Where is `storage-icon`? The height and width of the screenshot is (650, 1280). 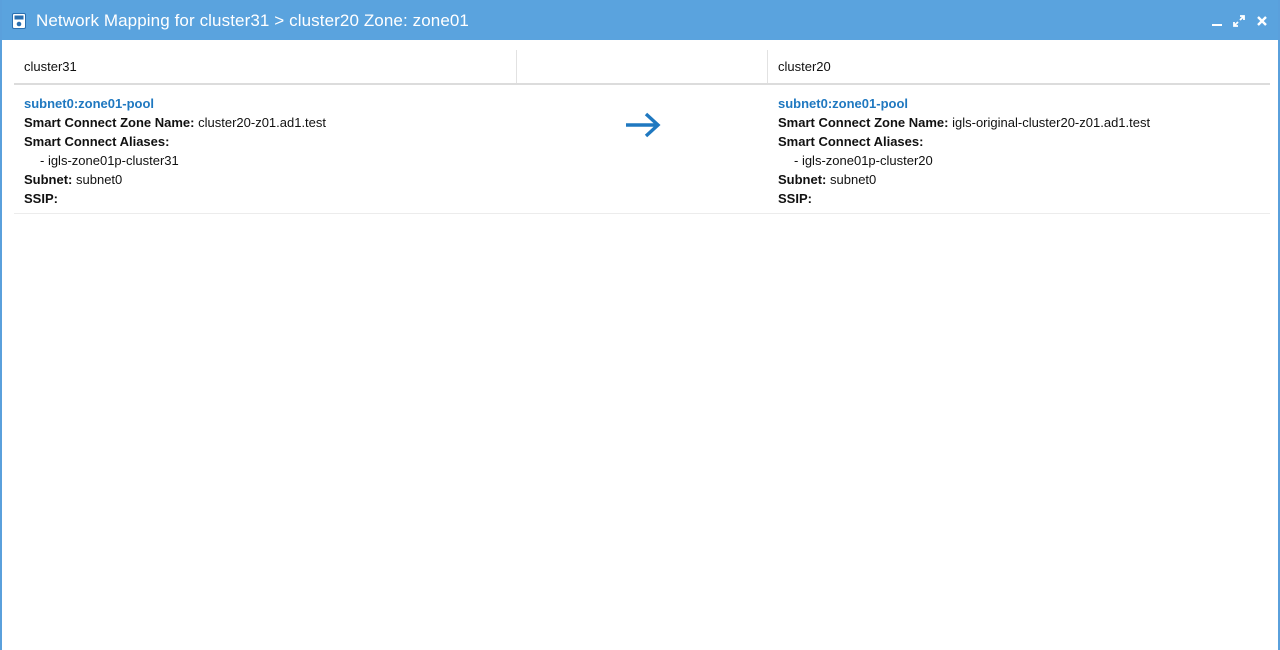
storage-icon is located at coordinates (19, 21).